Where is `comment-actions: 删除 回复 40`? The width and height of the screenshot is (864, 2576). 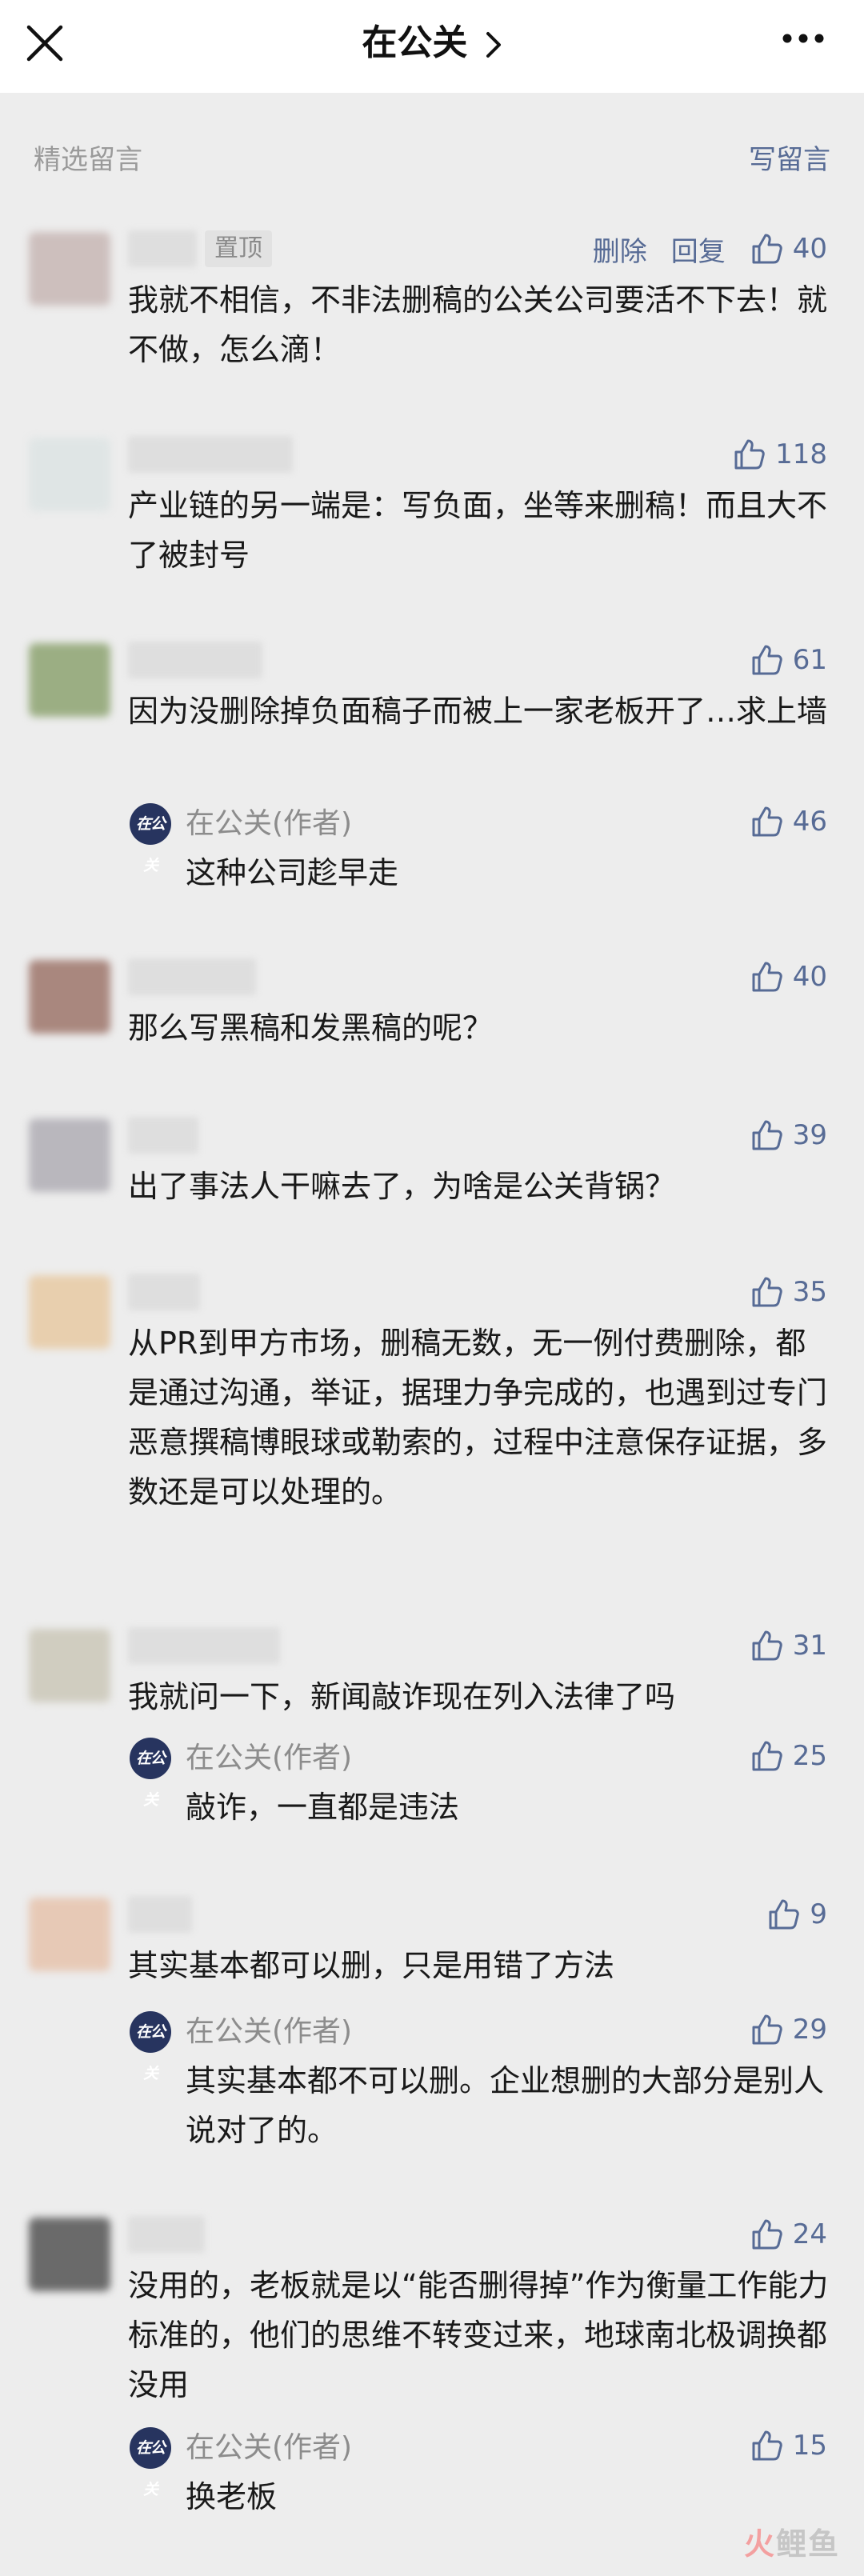
comment-actions: 删除 回复 40 is located at coordinates (710, 249).